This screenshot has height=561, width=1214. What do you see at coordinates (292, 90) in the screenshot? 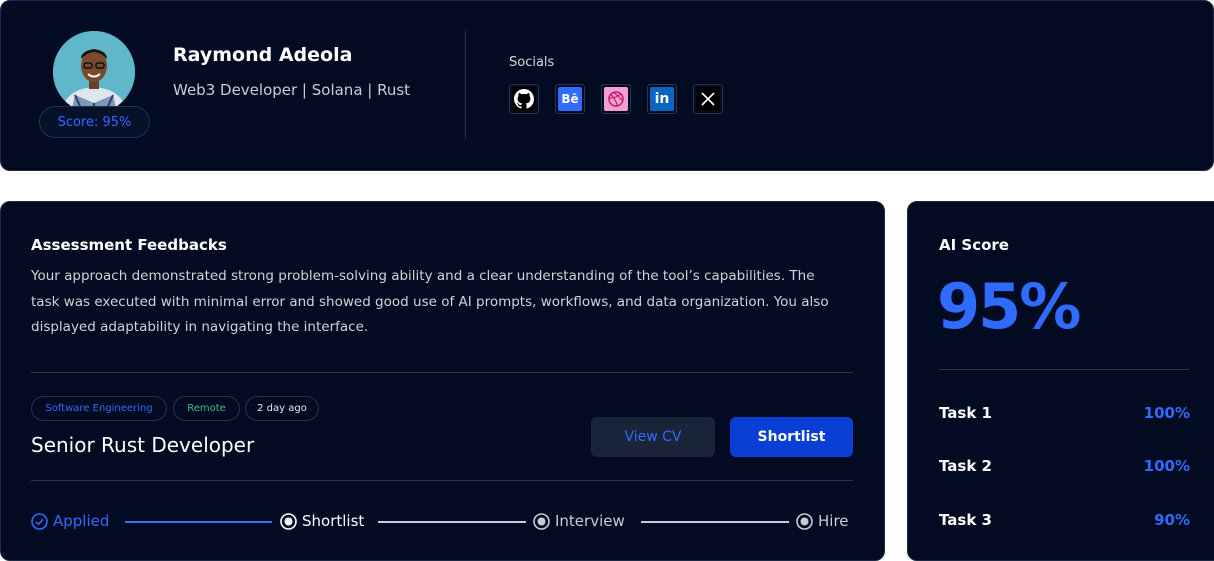
I see `candidate-role: Web3 Developer | Solana | Rust` at bounding box center [292, 90].